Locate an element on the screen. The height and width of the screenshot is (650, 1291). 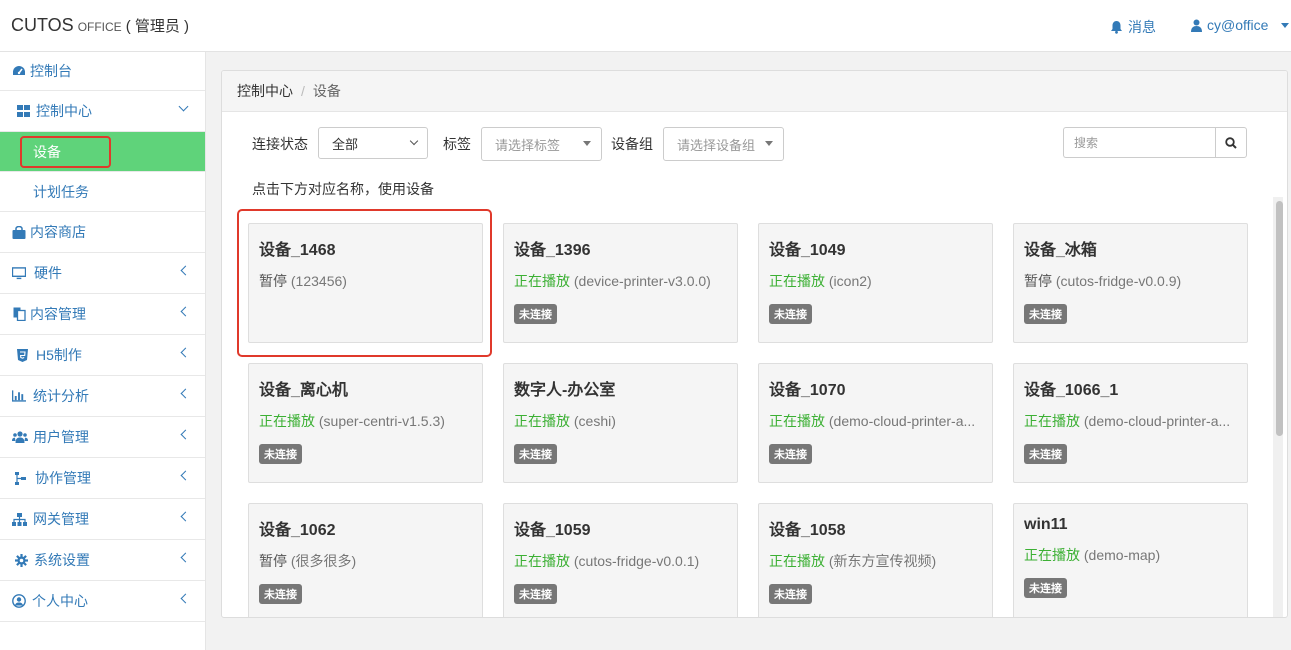
status-detail: (device-printer-v3.0.0) is located at coordinates (642, 281).